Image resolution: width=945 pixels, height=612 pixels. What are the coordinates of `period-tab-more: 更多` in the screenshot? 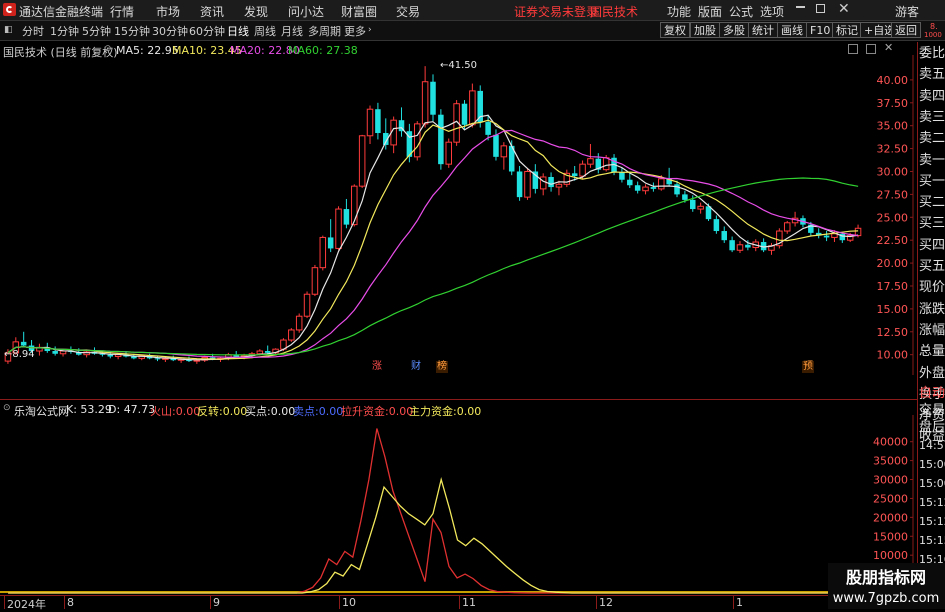 It's located at (355, 31).